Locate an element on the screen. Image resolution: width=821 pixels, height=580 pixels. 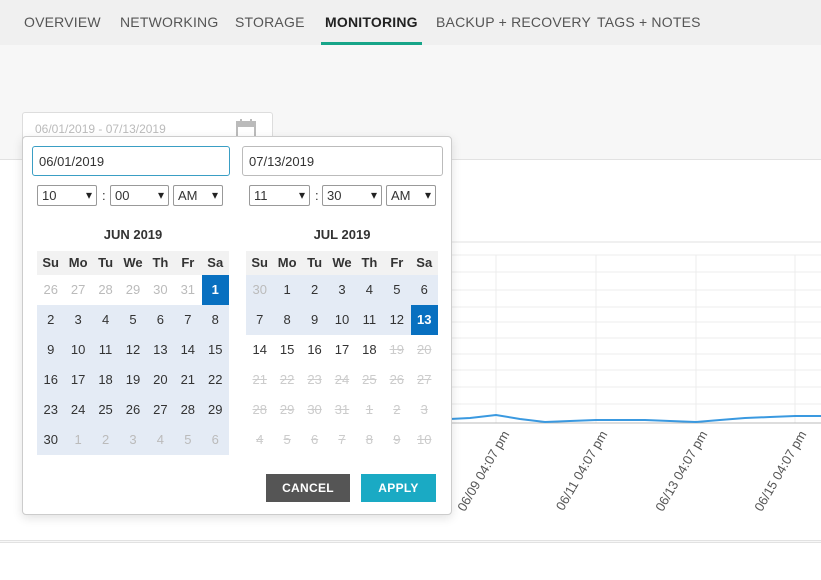
calendar-day: 23 is located at coordinates (51, 410).